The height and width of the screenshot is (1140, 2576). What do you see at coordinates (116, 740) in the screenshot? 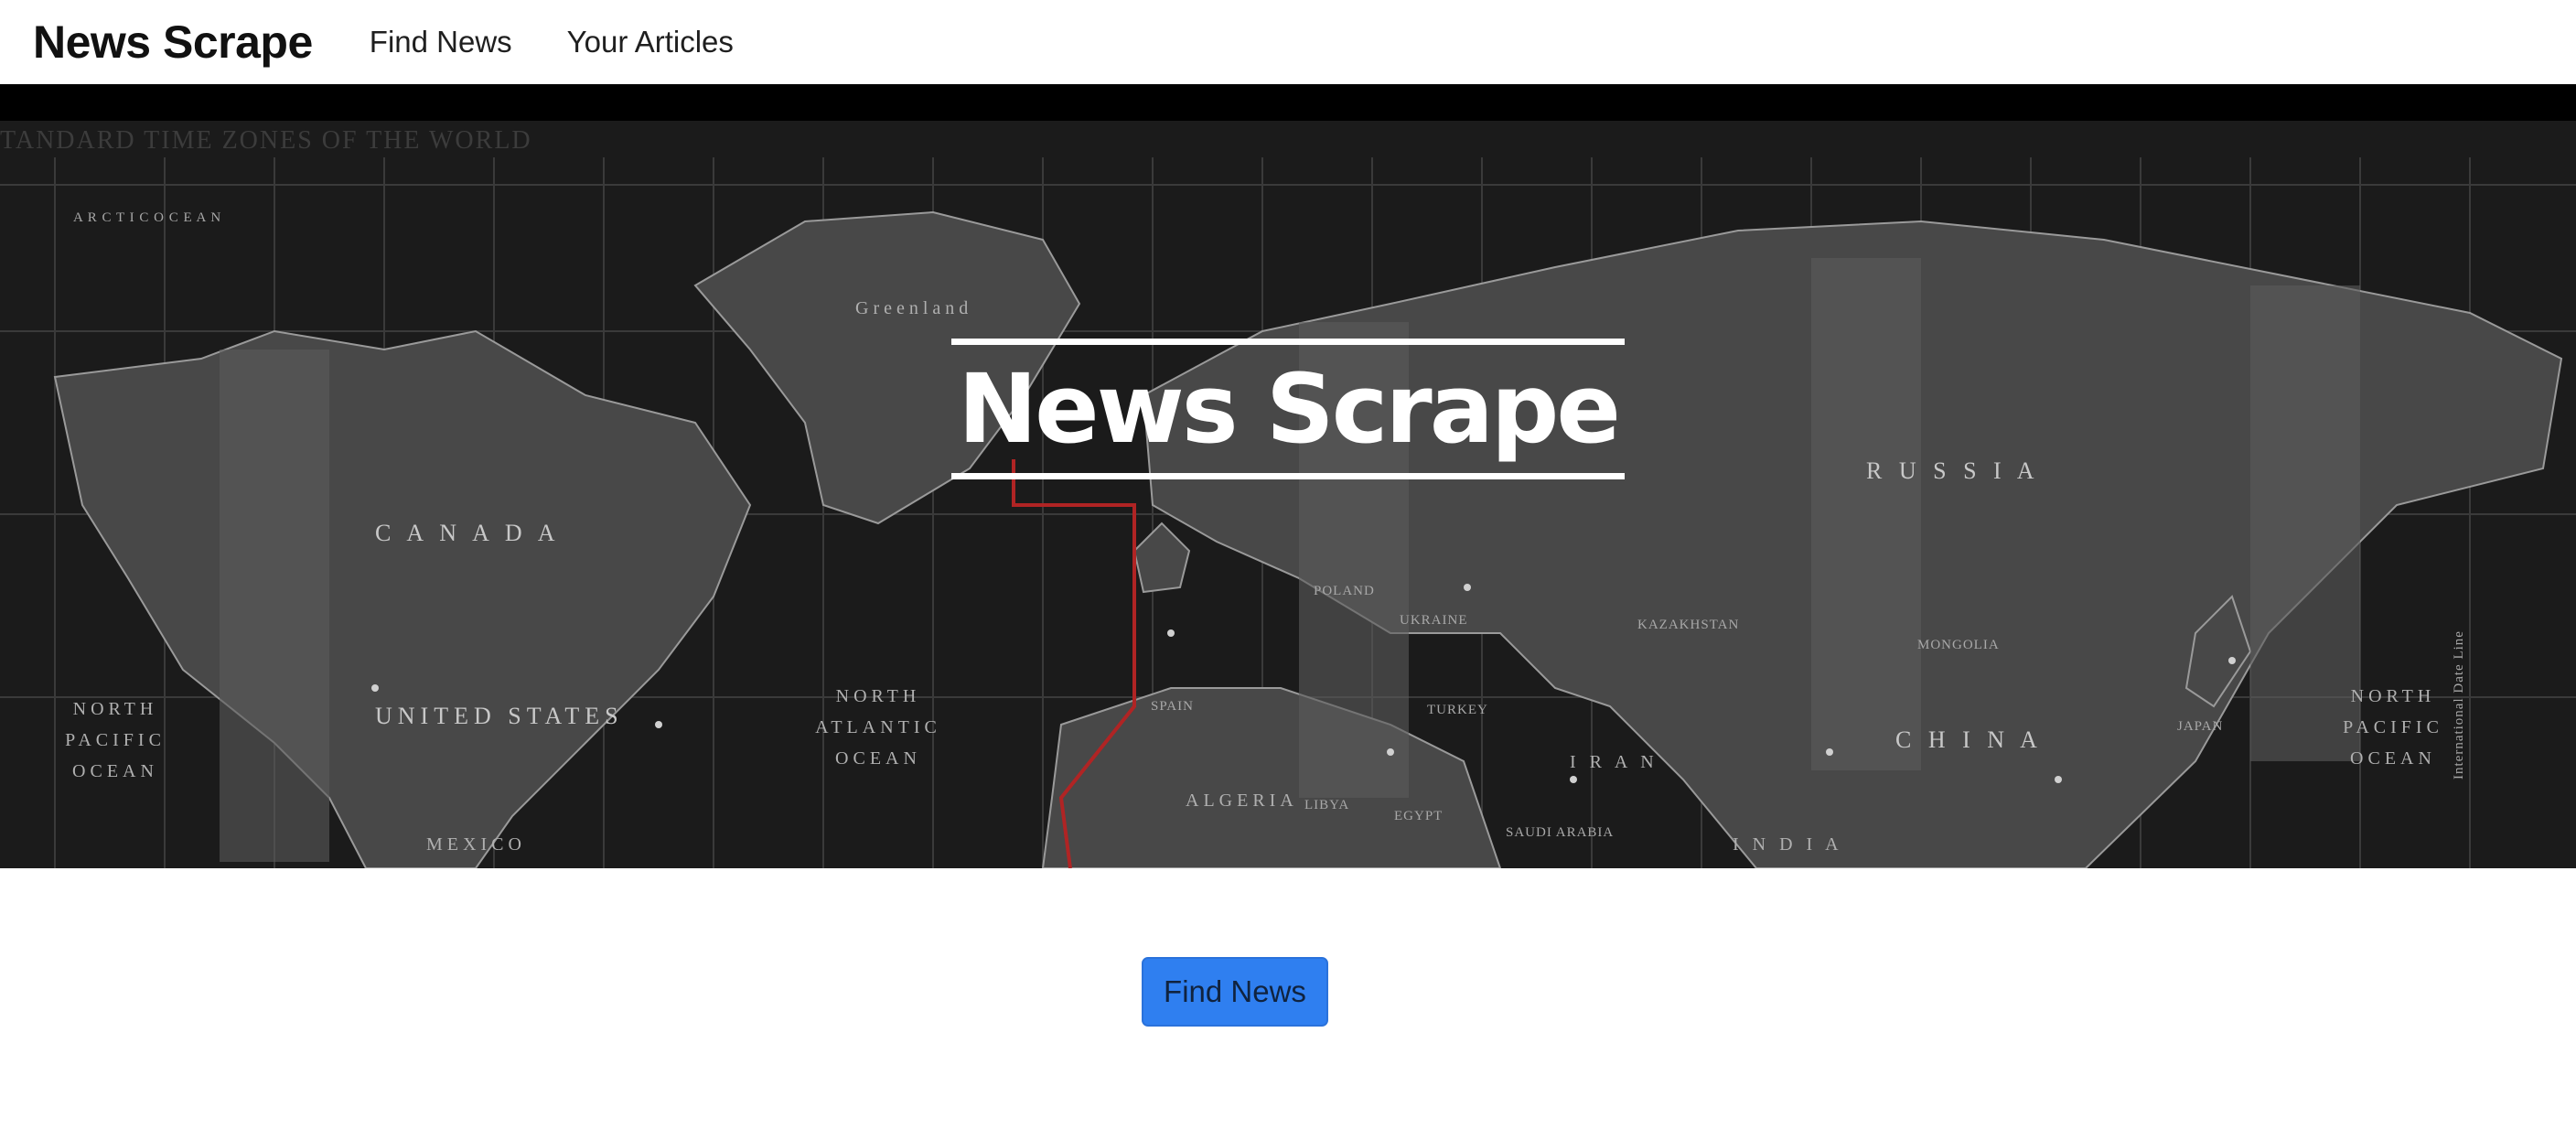
I see `map-label-north-pacific-left: NORTH PACIFIC OCEAN` at bounding box center [116, 740].